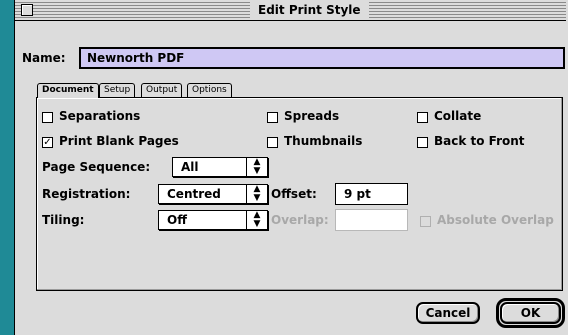 Image resolution: width=568 pixels, height=335 pixels. What do you see at coordinates (213, 220) in the screenshot?
I see `tiling-popup: Off ▲ ▼` at bounding box center [213, 220].